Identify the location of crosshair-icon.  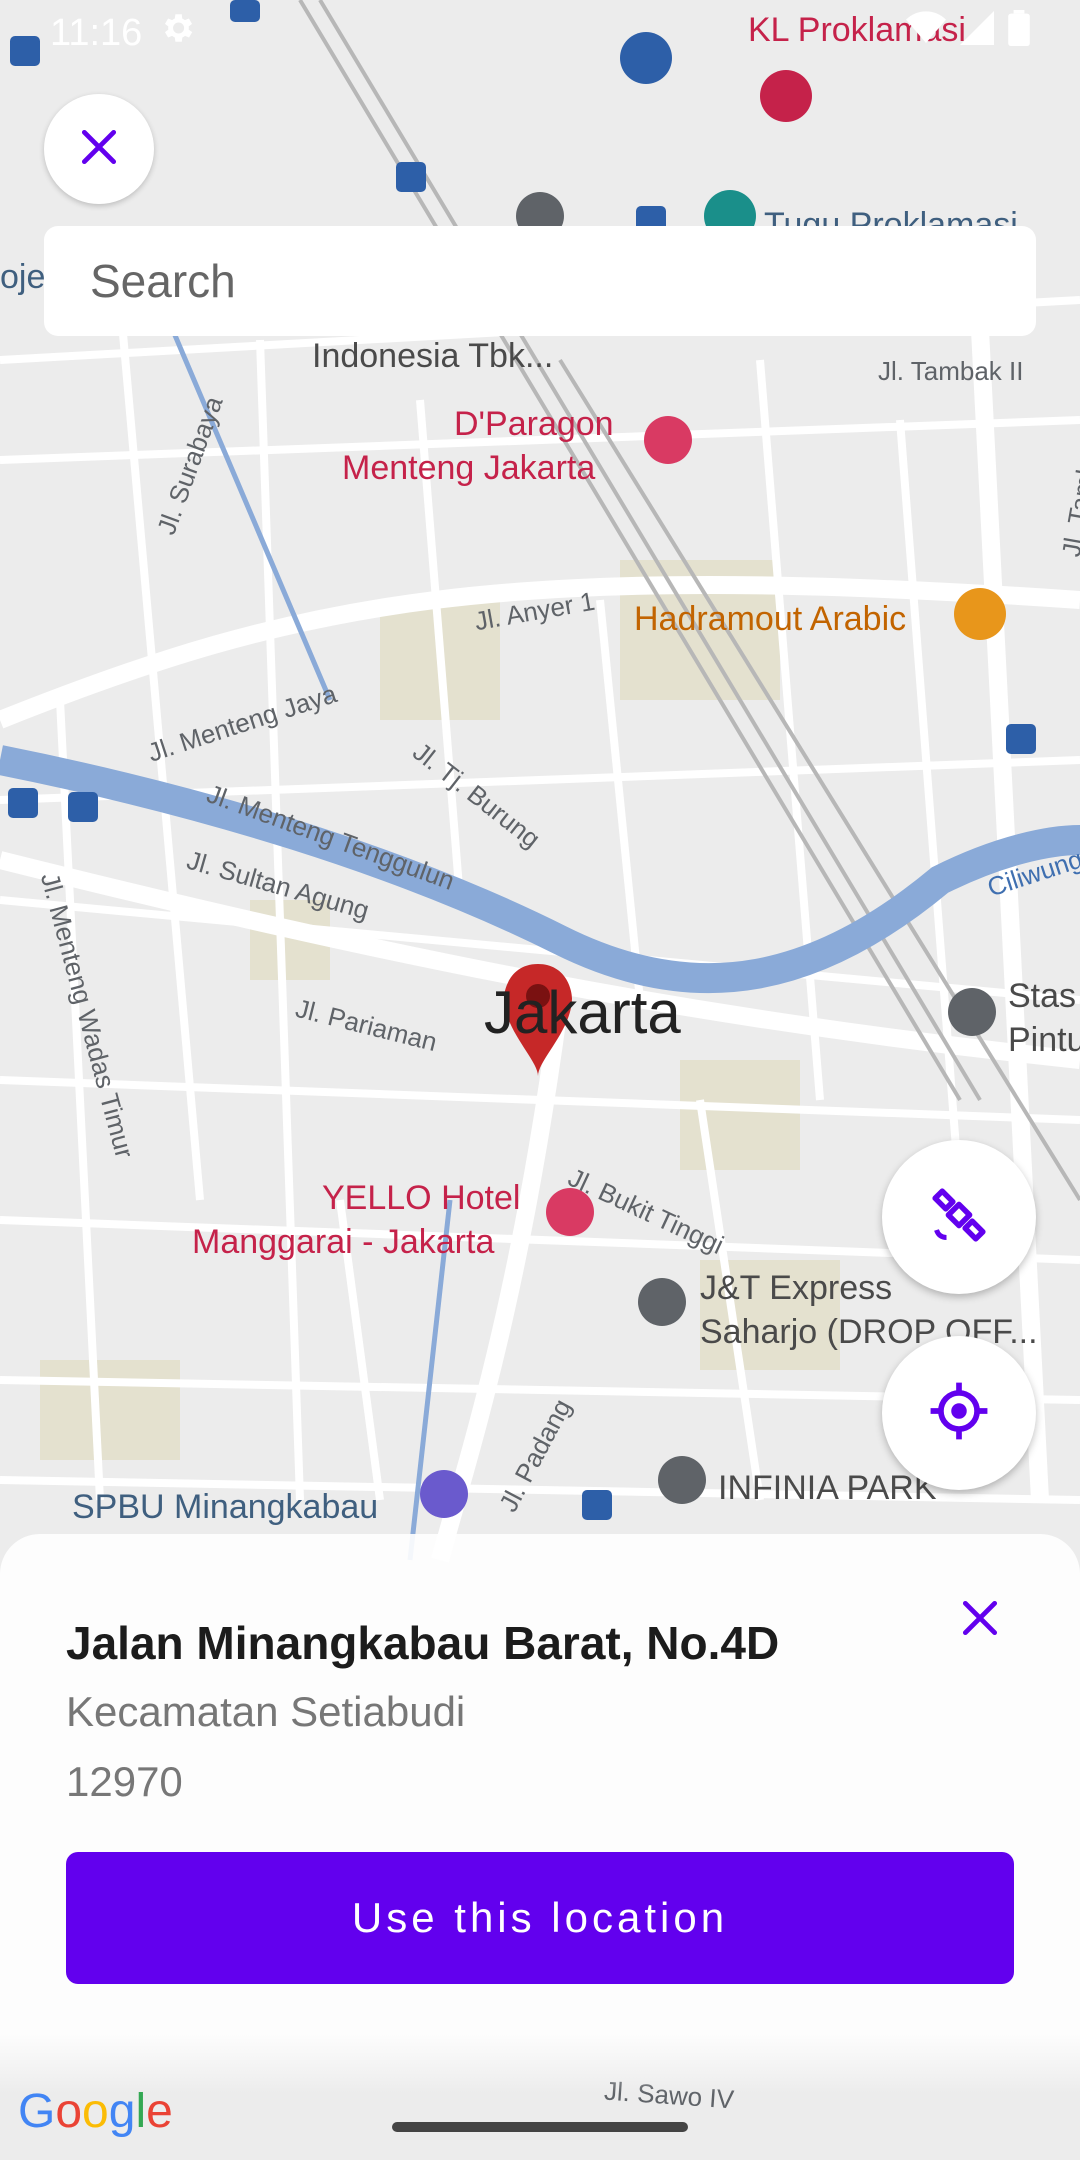
(959, 1413).